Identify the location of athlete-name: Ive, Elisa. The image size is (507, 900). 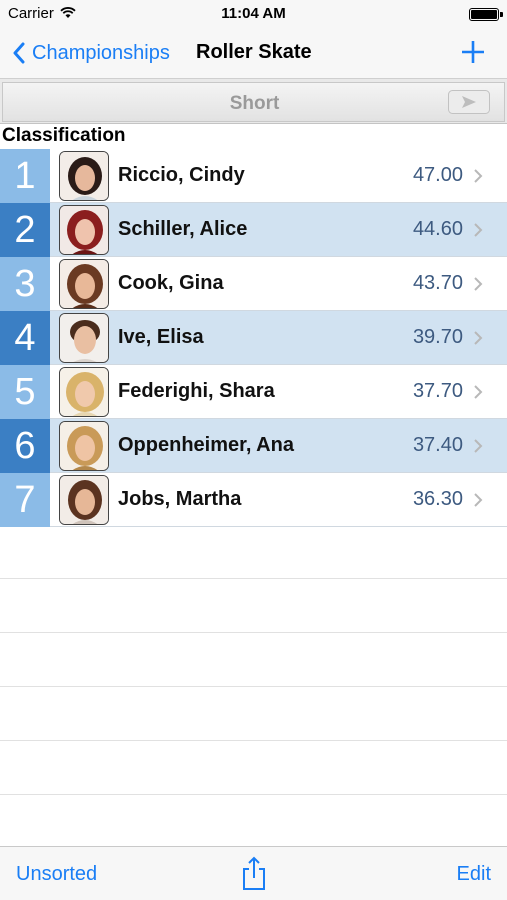
(161, 337).